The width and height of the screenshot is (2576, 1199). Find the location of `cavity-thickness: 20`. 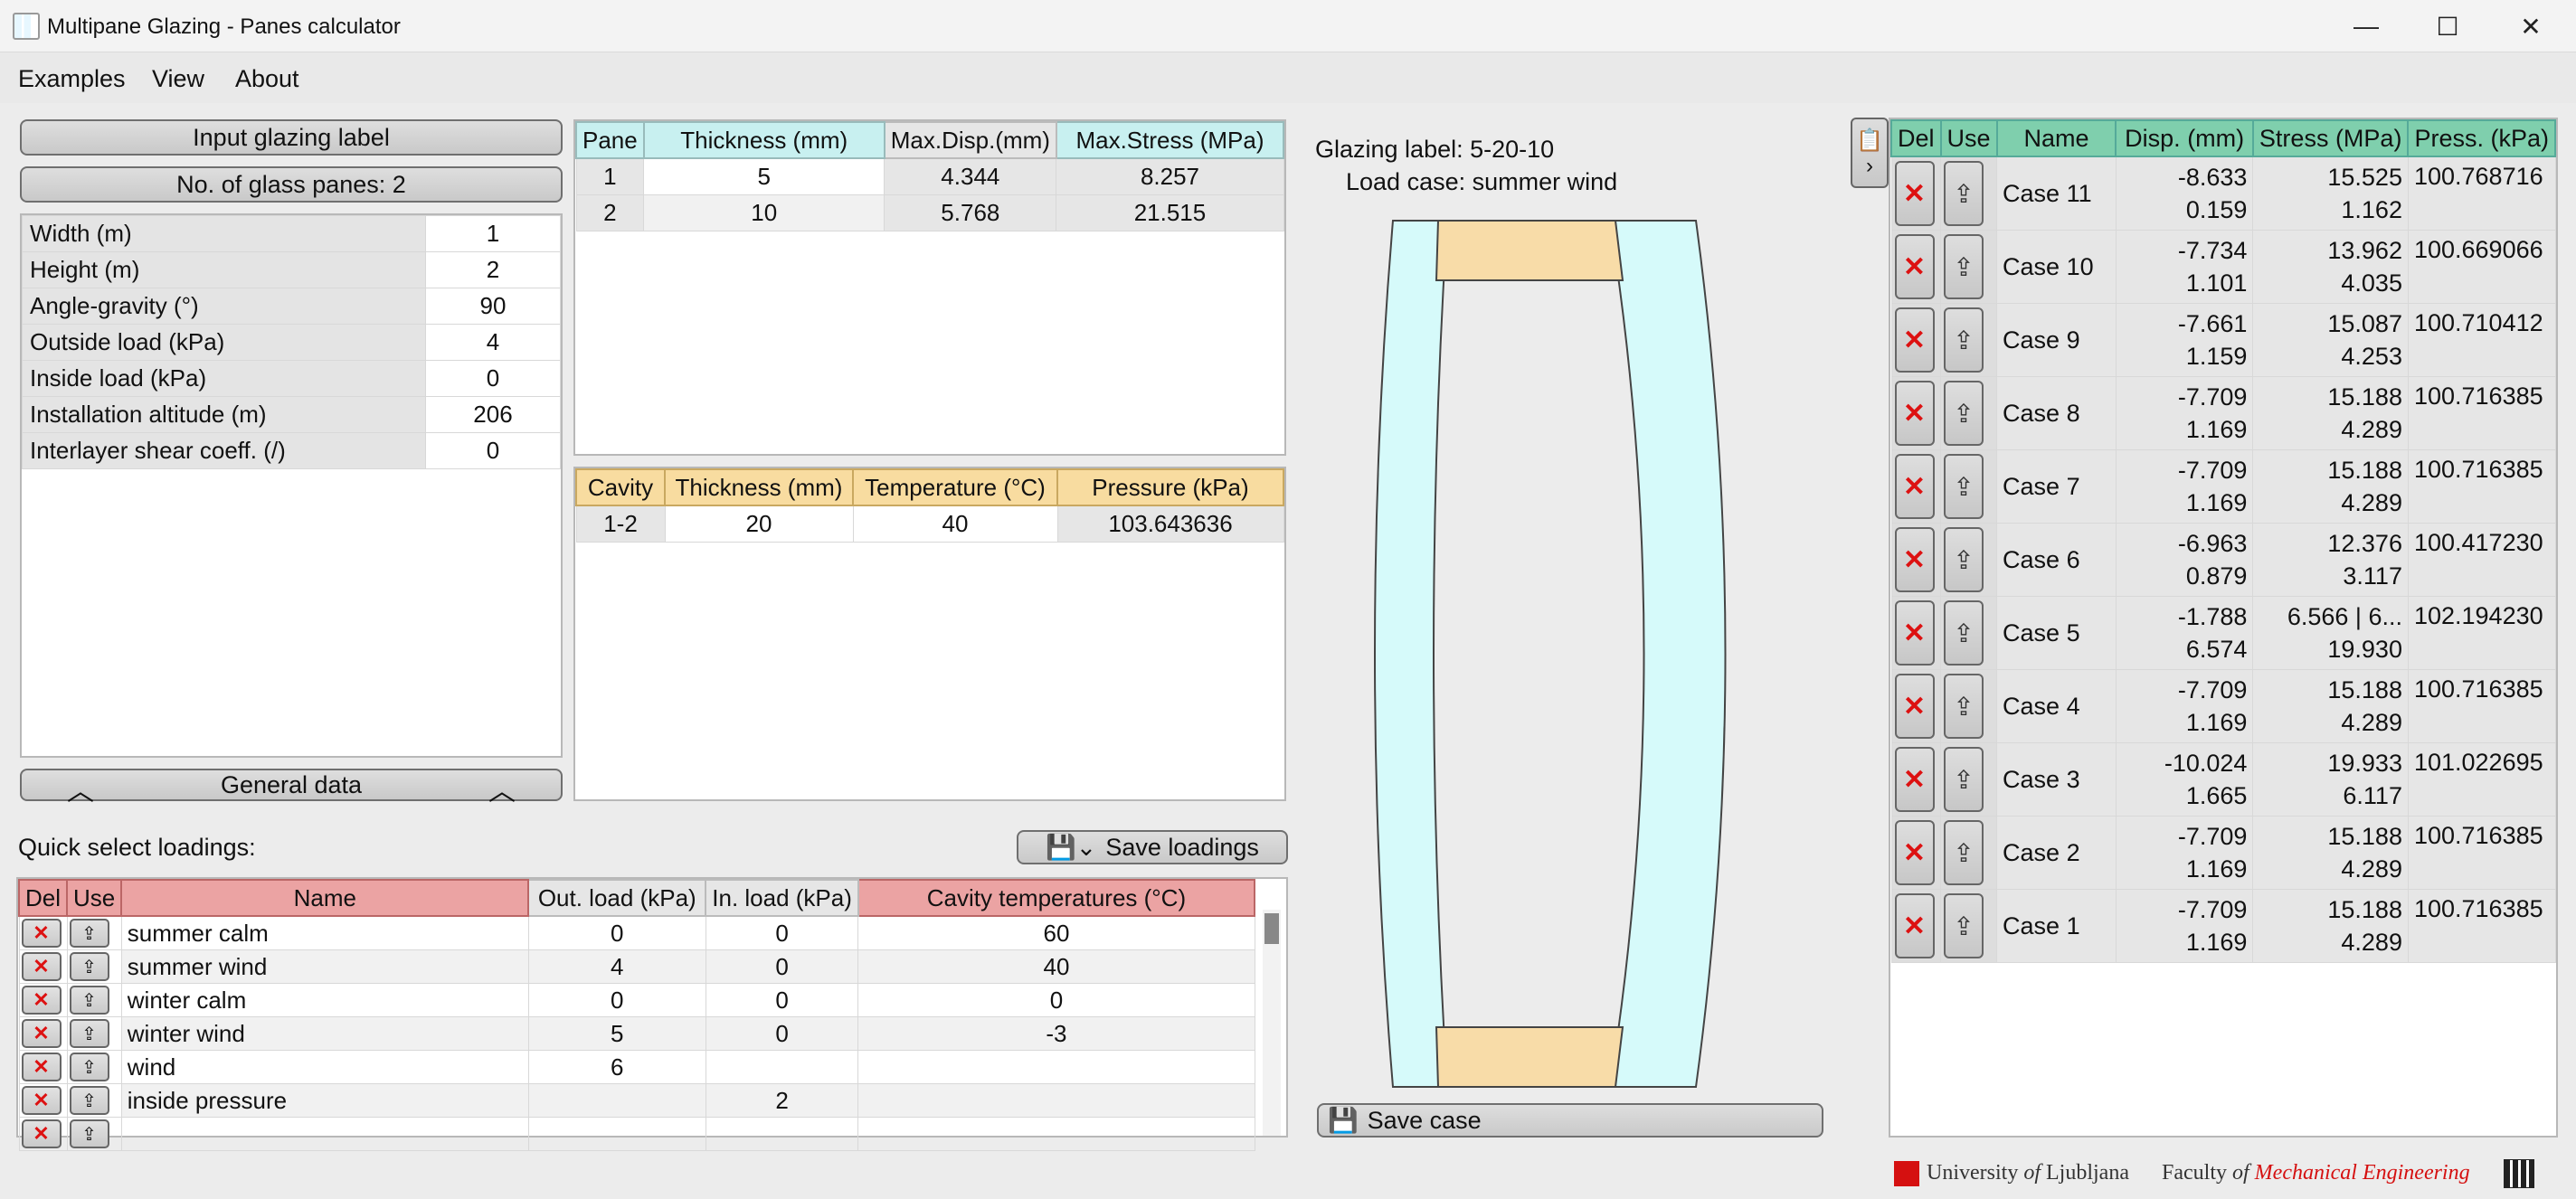

cavity-thickness: 20 is located at coordinates (759, 524).